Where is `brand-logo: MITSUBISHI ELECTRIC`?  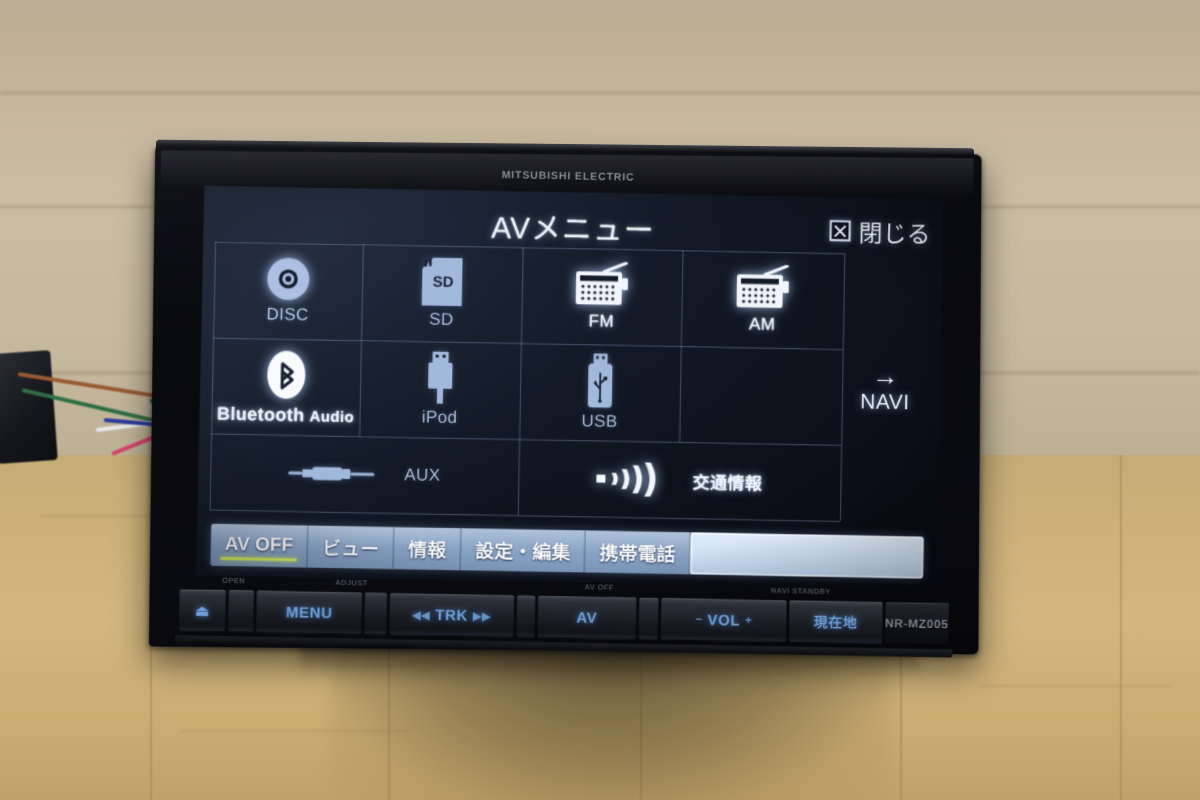
brand-logo: MITSUBISHI ELECTRIC is located at coordinates (568, 176).